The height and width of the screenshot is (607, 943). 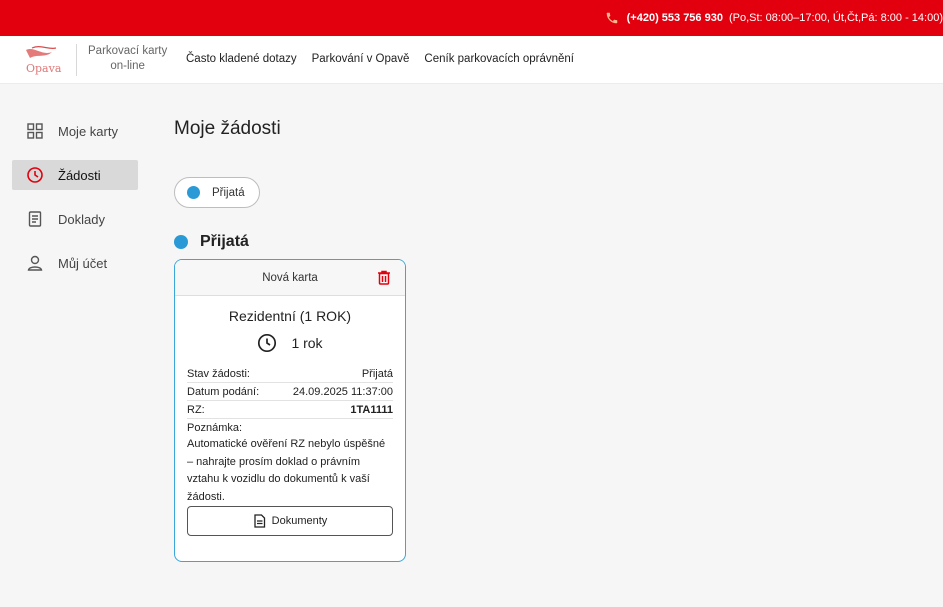 I want to click on card-header-title: Nová karta, so click(x=290, y=277).